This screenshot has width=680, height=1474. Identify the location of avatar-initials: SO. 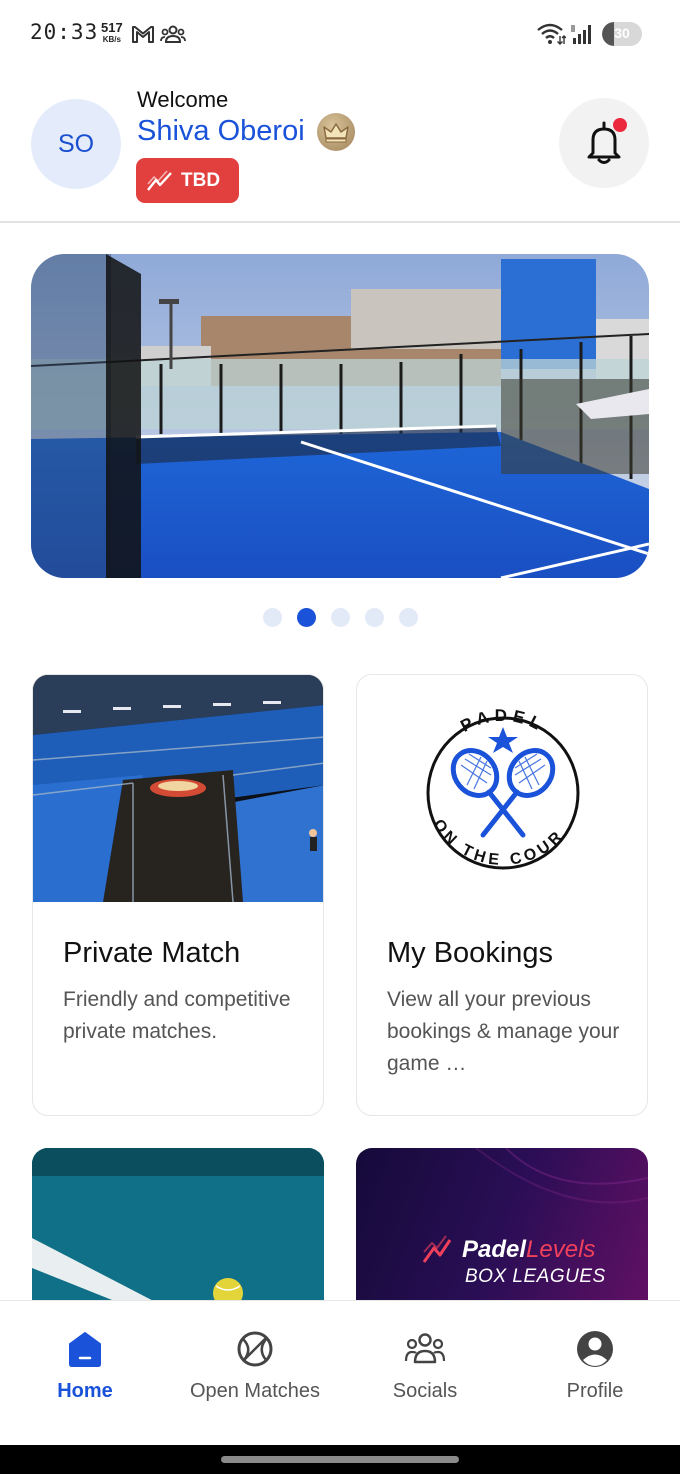
(76, 143).